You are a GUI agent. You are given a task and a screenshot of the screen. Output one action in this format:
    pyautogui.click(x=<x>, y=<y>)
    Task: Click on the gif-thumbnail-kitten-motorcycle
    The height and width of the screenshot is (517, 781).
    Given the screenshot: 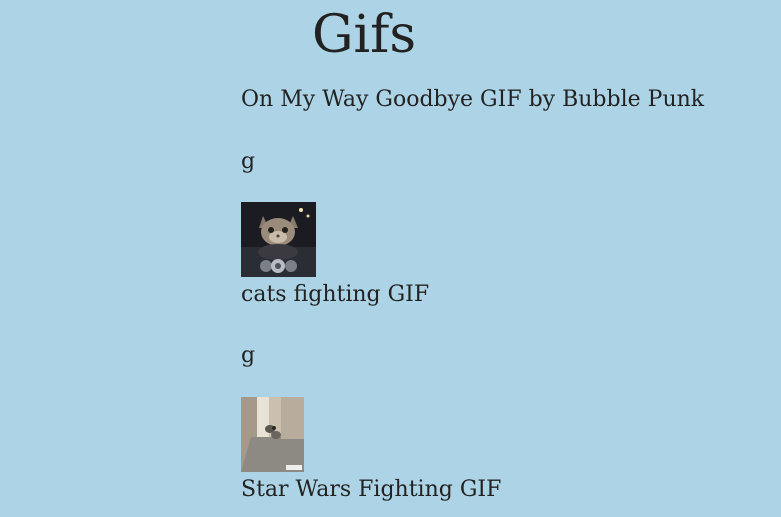 What is the action you would take?
    pyautogui.click(x=278, y=239)
    